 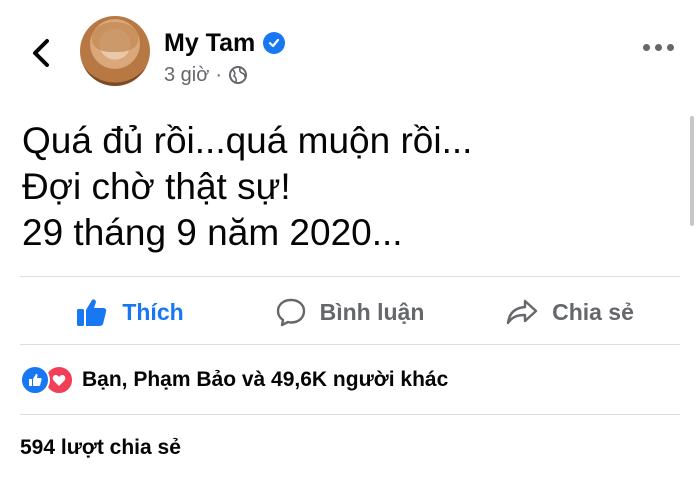 I want to click on share-label: Chia sẻ, so click(x=593, y=311).